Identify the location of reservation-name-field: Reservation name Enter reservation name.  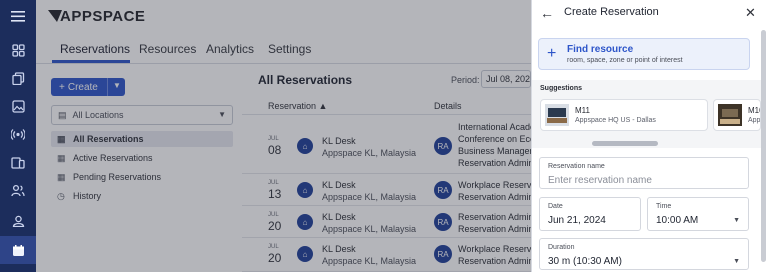
(644, 173).